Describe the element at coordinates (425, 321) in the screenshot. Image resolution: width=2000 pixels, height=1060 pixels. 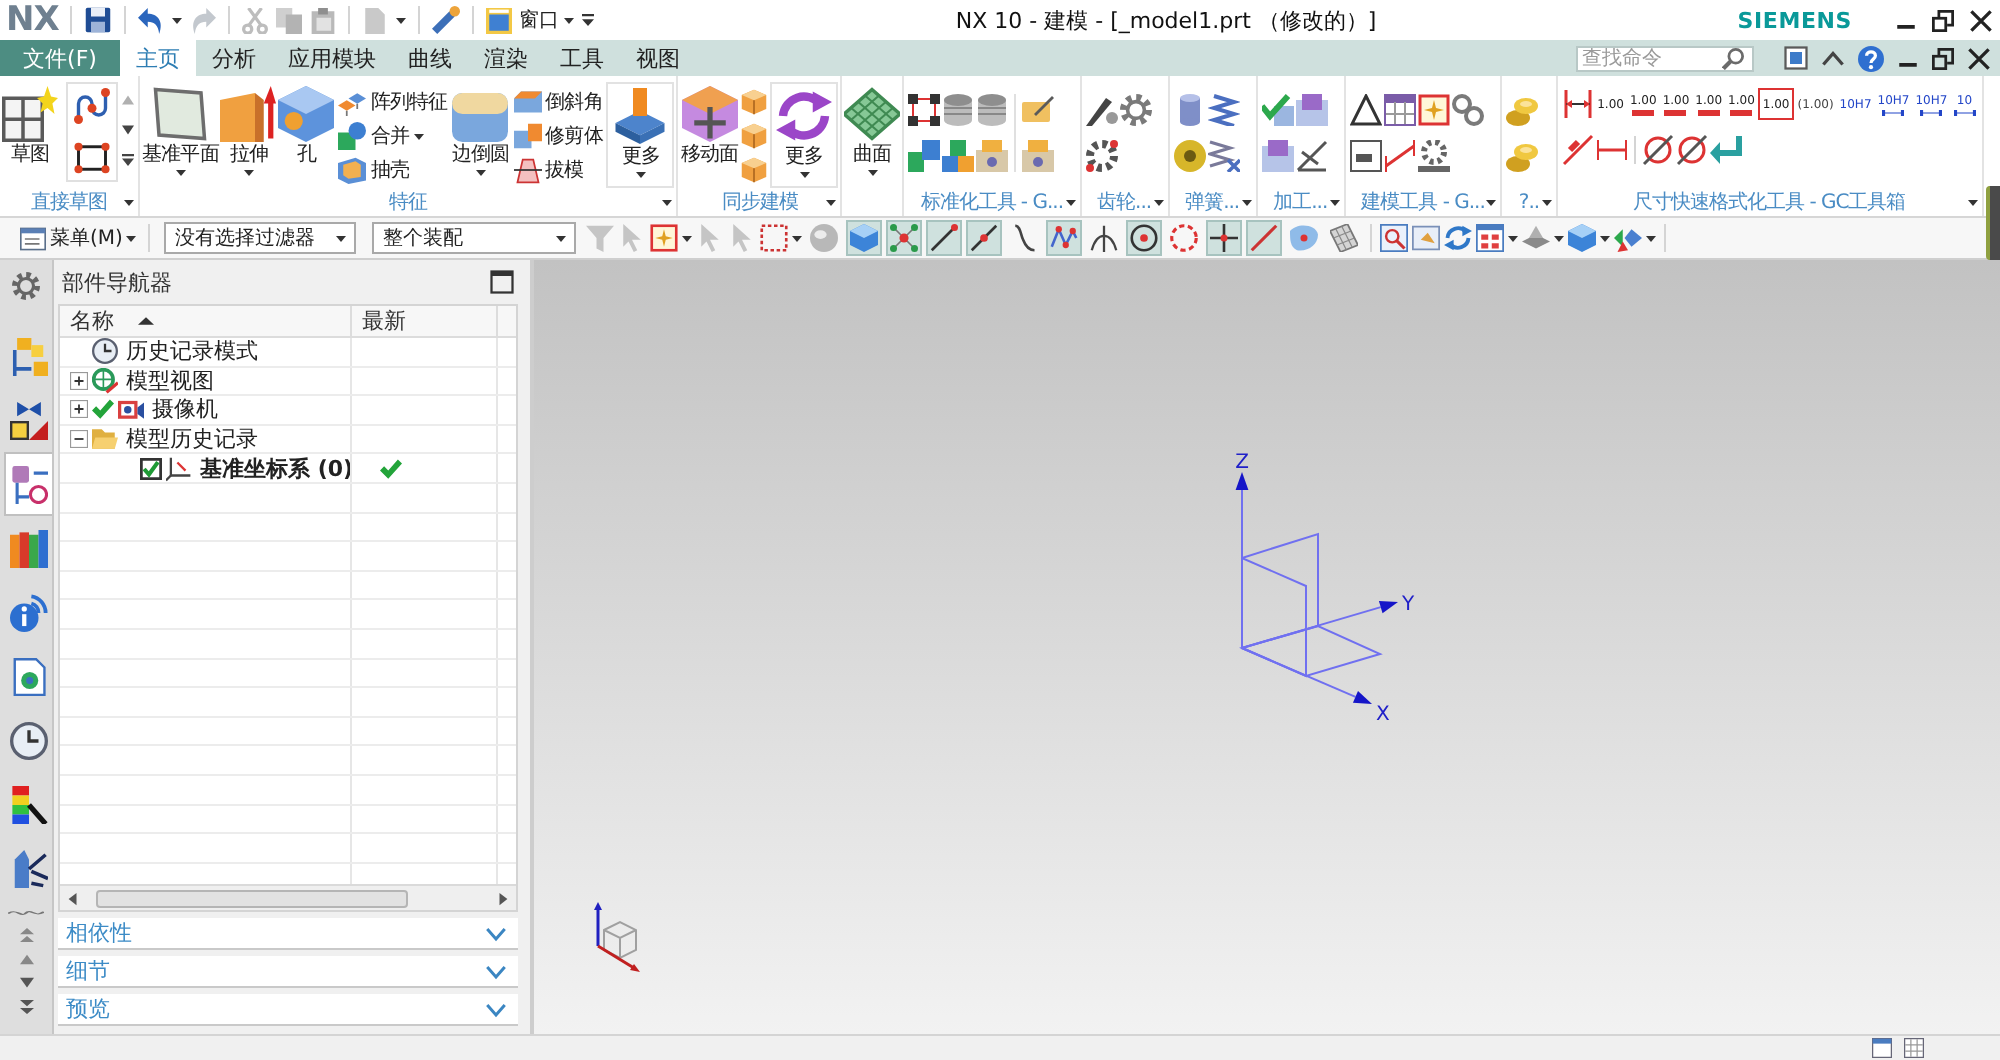
I see `column-header: 最新` at that location.